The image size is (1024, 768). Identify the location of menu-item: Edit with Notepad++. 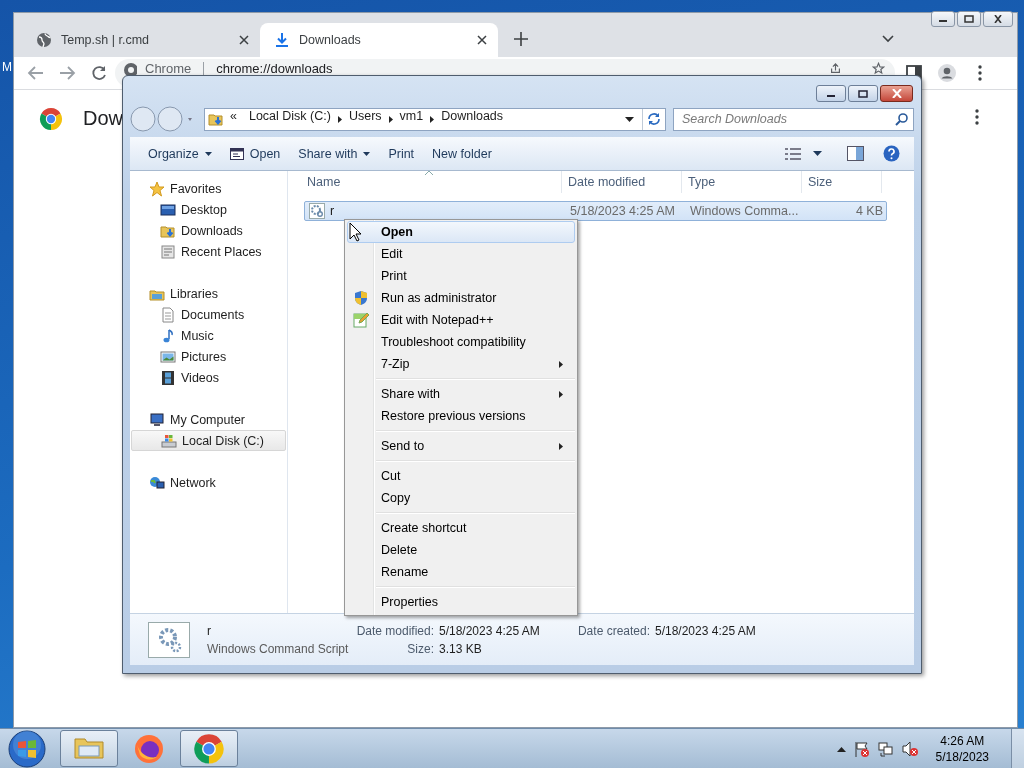
(461, 320).